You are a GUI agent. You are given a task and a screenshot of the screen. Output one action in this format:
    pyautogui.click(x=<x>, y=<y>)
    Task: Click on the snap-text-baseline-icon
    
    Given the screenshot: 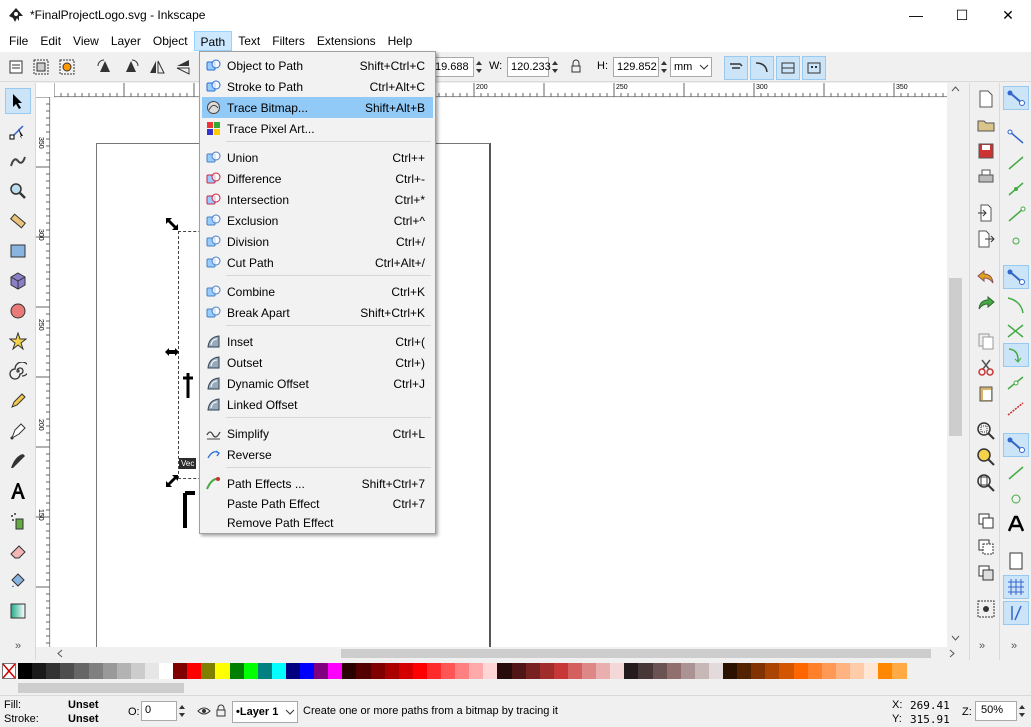 What is the action you would take?
    pyautogui.click(x=1016, y=525)
    